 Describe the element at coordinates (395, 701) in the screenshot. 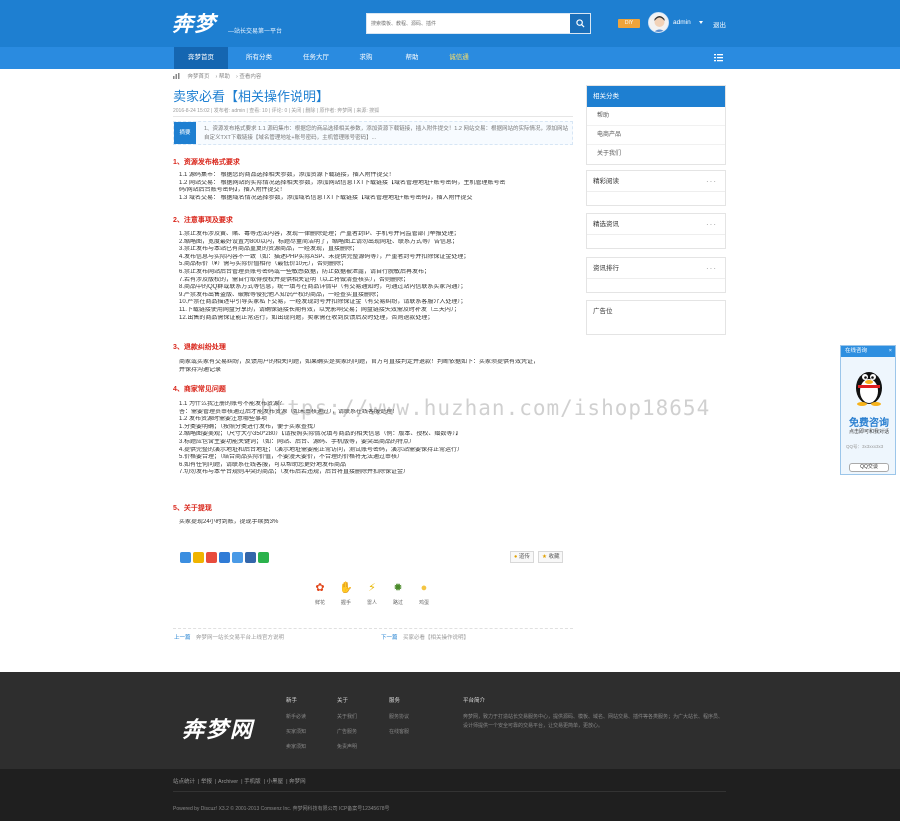

I see `footer-col-title: 服务` at that location.